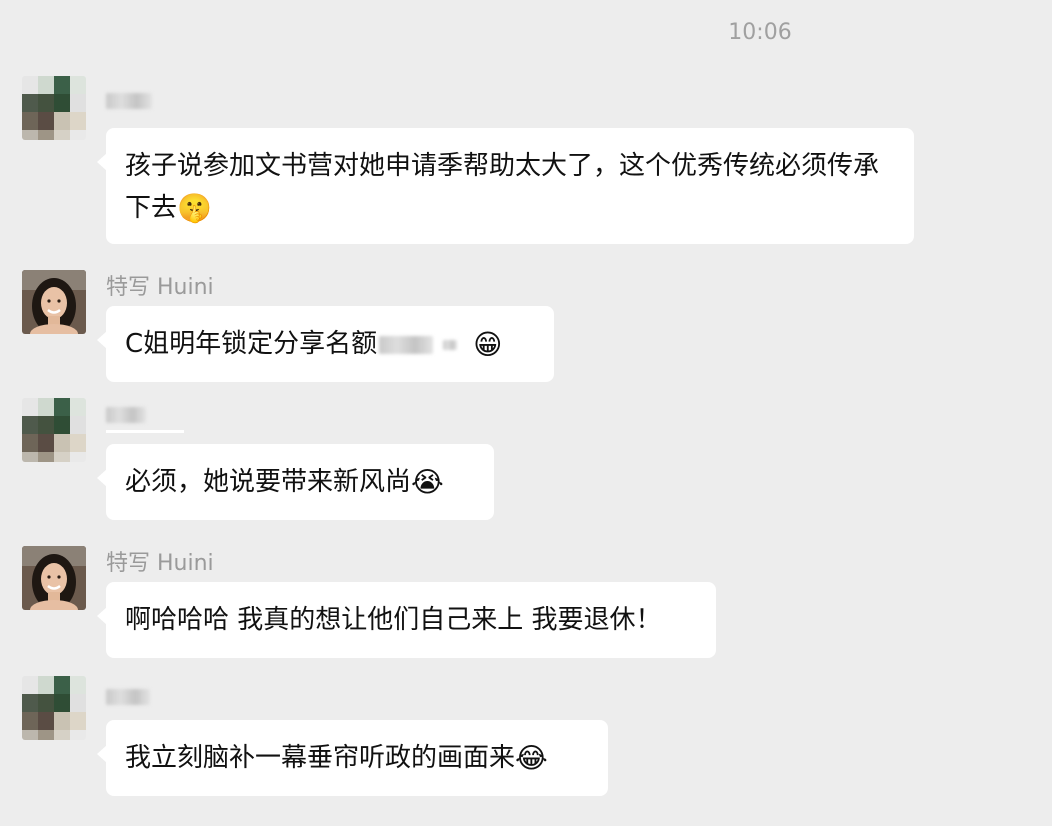 The width and height of the screenshot is (1052, 826). I want to click on message-text: 啊哈哈哈 我真的想让他们自己来上 我要退休！, so click(393, 620).